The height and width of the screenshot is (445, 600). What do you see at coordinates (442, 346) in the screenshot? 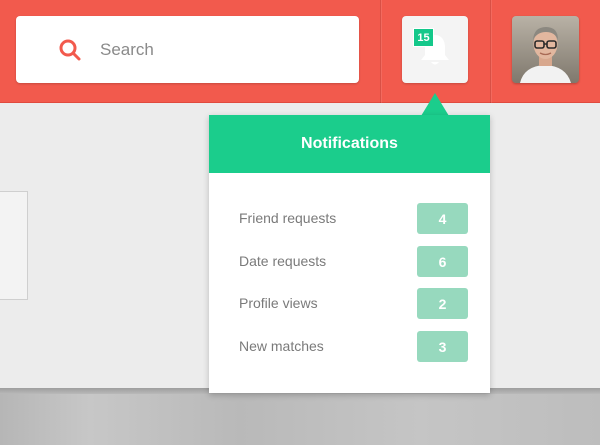
I see `notification-count: 3` at bounding box center [442, 346].